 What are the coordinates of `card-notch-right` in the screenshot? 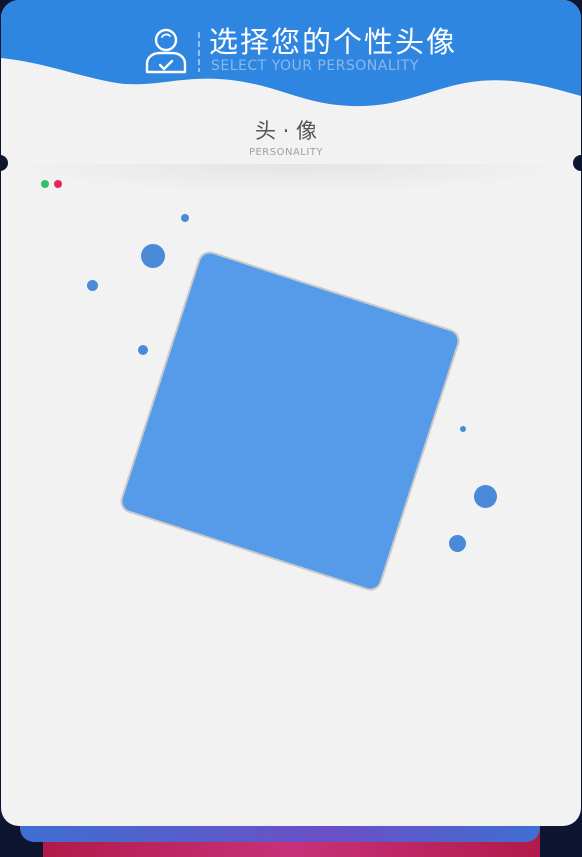 It's located at (577, 163).